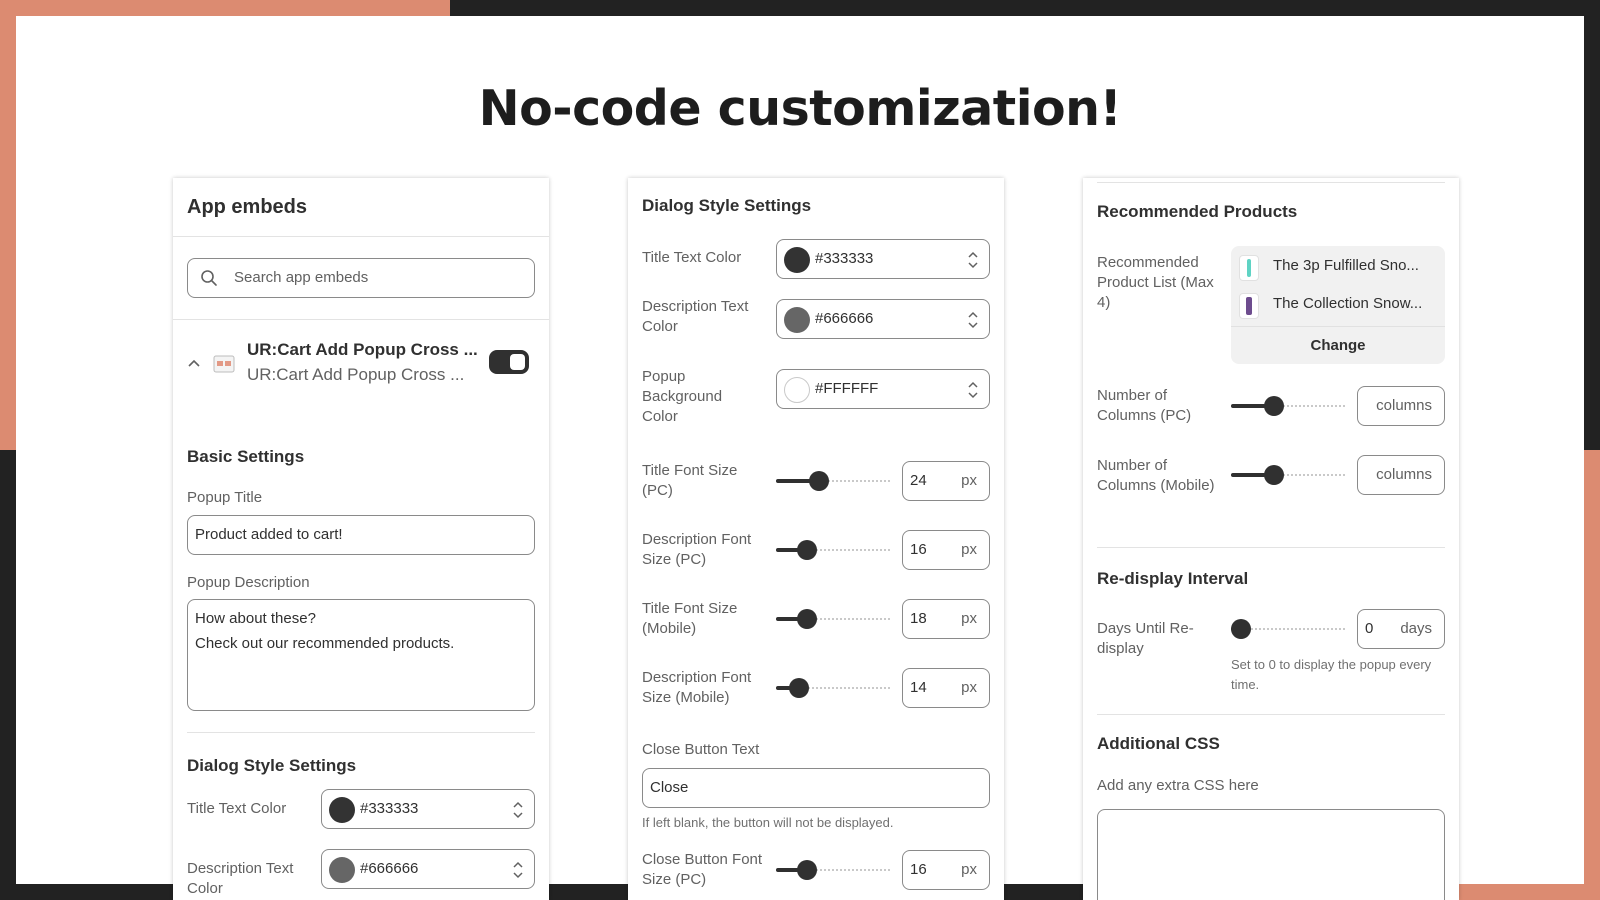 The image size is (1600, 900). Describe the element at coordinates (301, 277) in the screenshot. I see `search-placeholder: Search app embeds` at that location.